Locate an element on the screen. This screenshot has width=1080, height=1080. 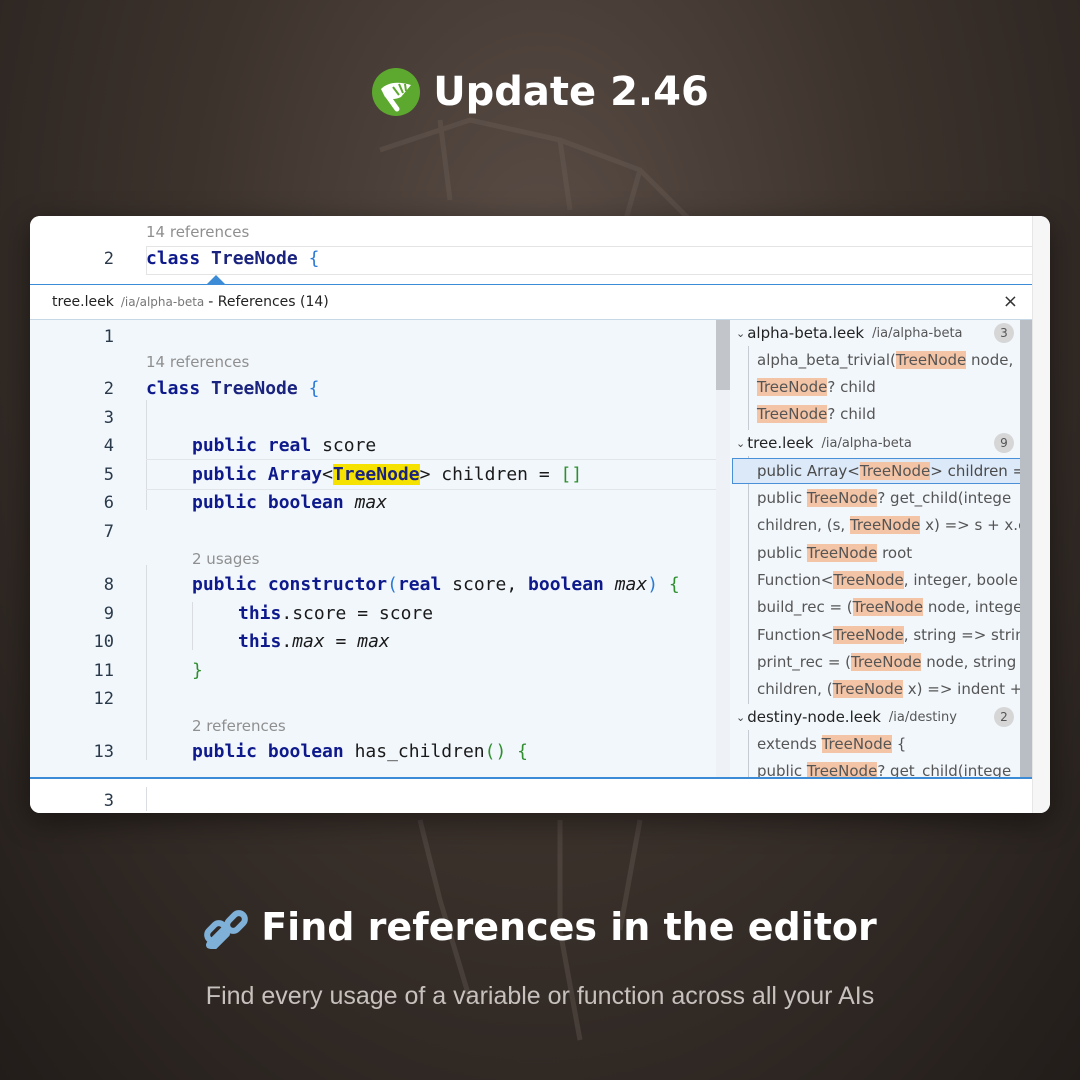
references-title: - References (14) is located at coordinates (268, 302).